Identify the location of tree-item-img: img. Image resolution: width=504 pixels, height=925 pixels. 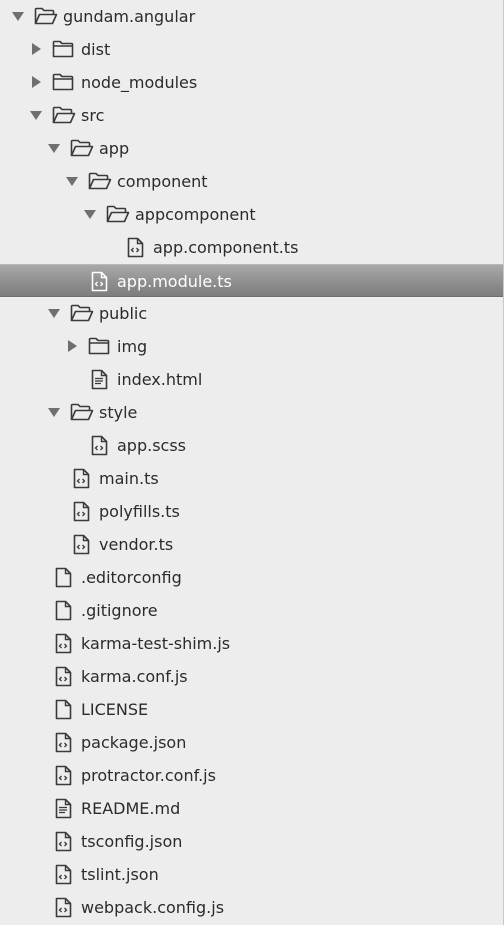
(251, 346).